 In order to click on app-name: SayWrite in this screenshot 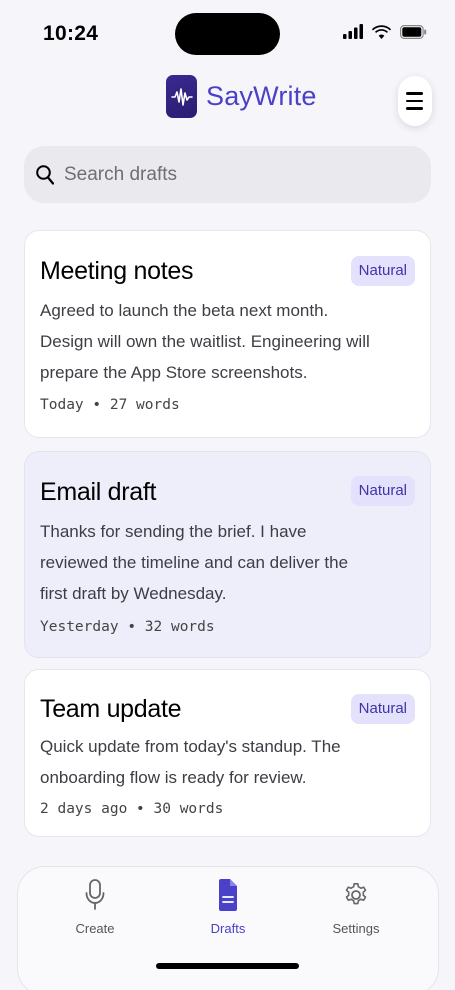, I will do `click(261, 96)`.